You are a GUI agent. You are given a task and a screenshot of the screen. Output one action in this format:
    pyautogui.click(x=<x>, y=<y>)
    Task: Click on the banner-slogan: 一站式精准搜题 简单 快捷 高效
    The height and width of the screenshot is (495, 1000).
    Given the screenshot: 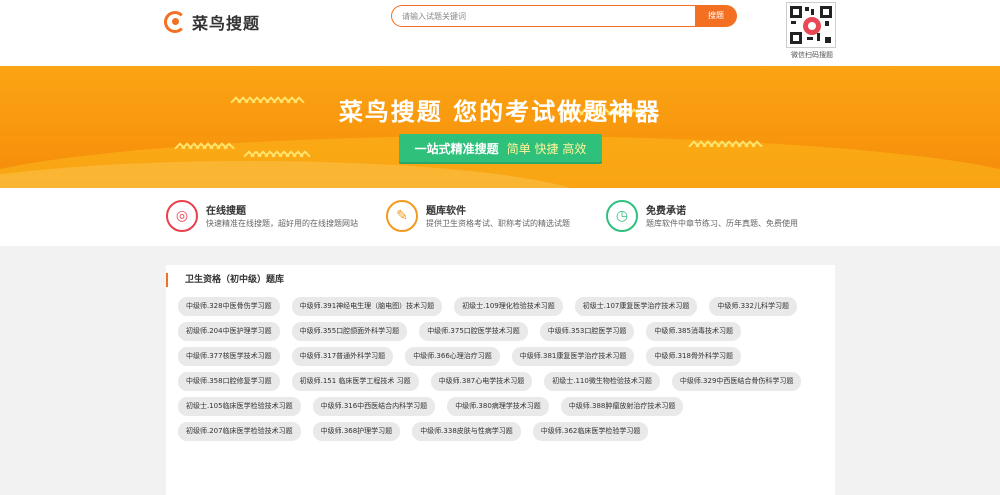 What is the action you would take?
    pyautogui.click(x=500, y=148)
    